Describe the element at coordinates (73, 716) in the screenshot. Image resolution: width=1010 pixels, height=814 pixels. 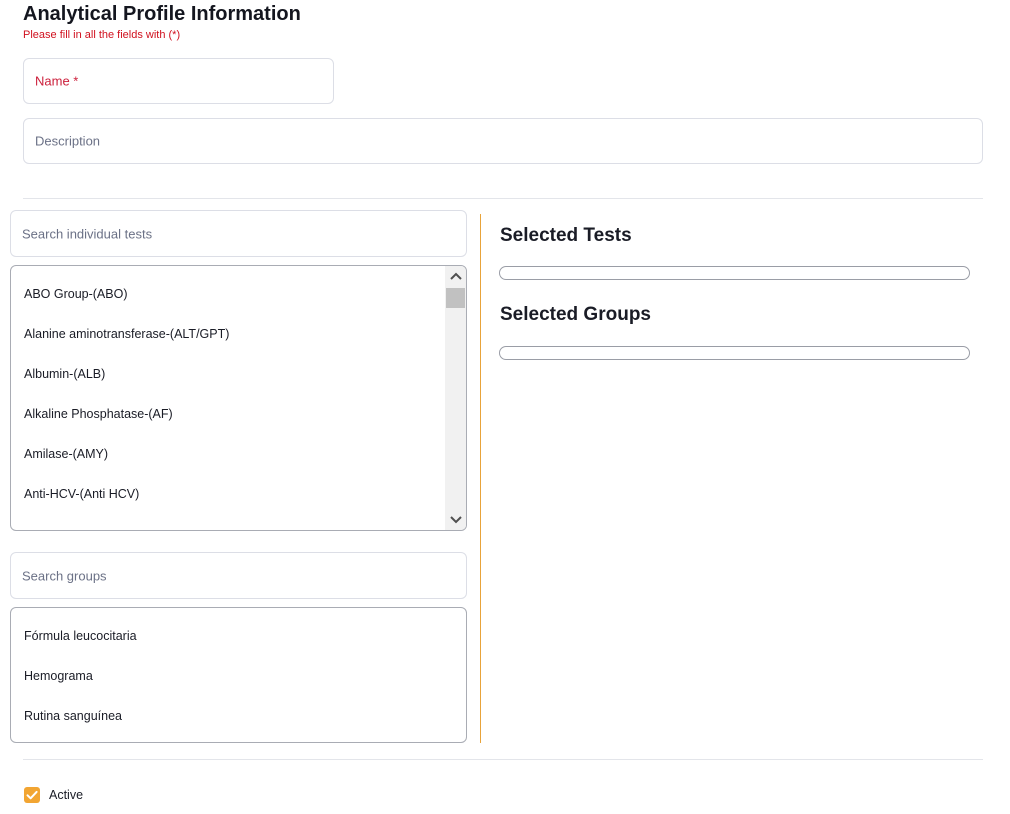
I see `list-item: Rutina sanguínea` at that location.